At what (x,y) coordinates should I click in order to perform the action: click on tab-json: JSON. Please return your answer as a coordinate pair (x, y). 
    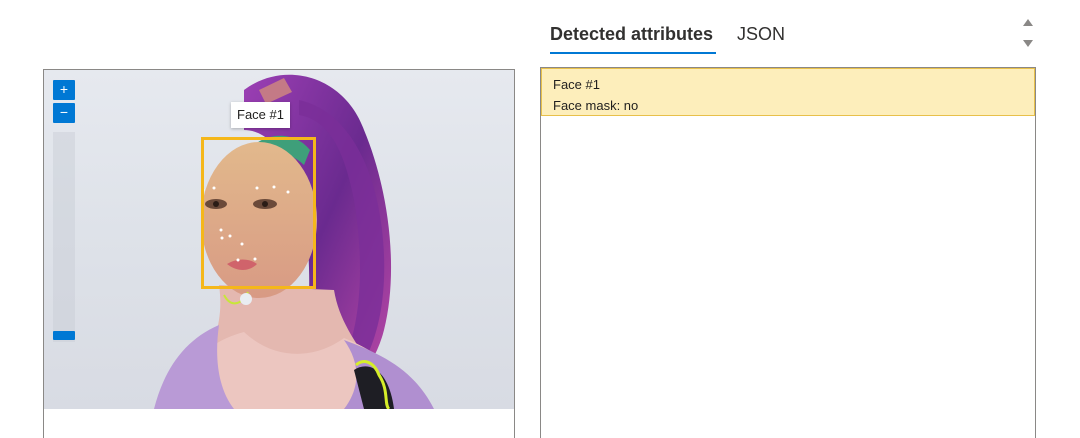
    Looking at the image, I should click on (761, 36).